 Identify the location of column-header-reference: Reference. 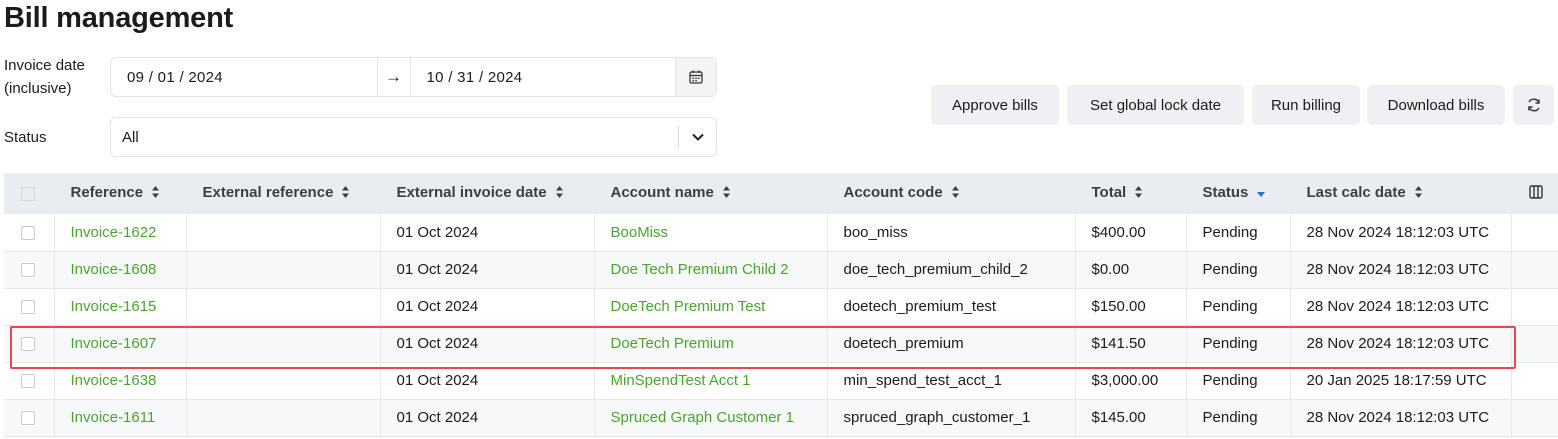
(120, 193).